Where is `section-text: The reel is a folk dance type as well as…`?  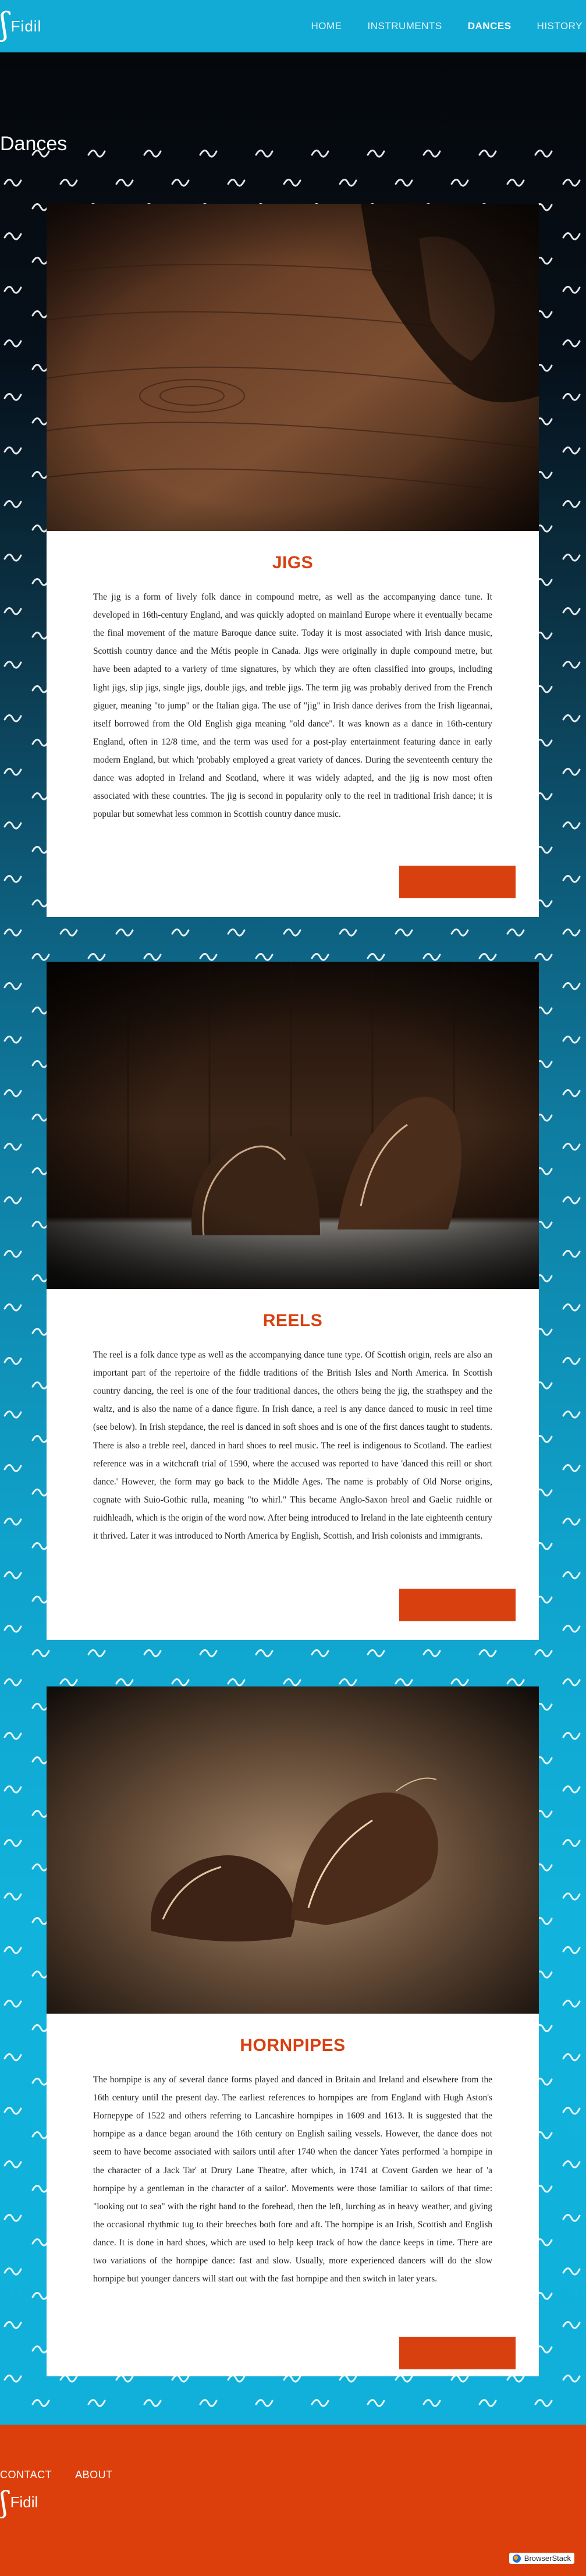
section-text: The reel is a folk dance type as well as… is located at coordinates (292, 1446).